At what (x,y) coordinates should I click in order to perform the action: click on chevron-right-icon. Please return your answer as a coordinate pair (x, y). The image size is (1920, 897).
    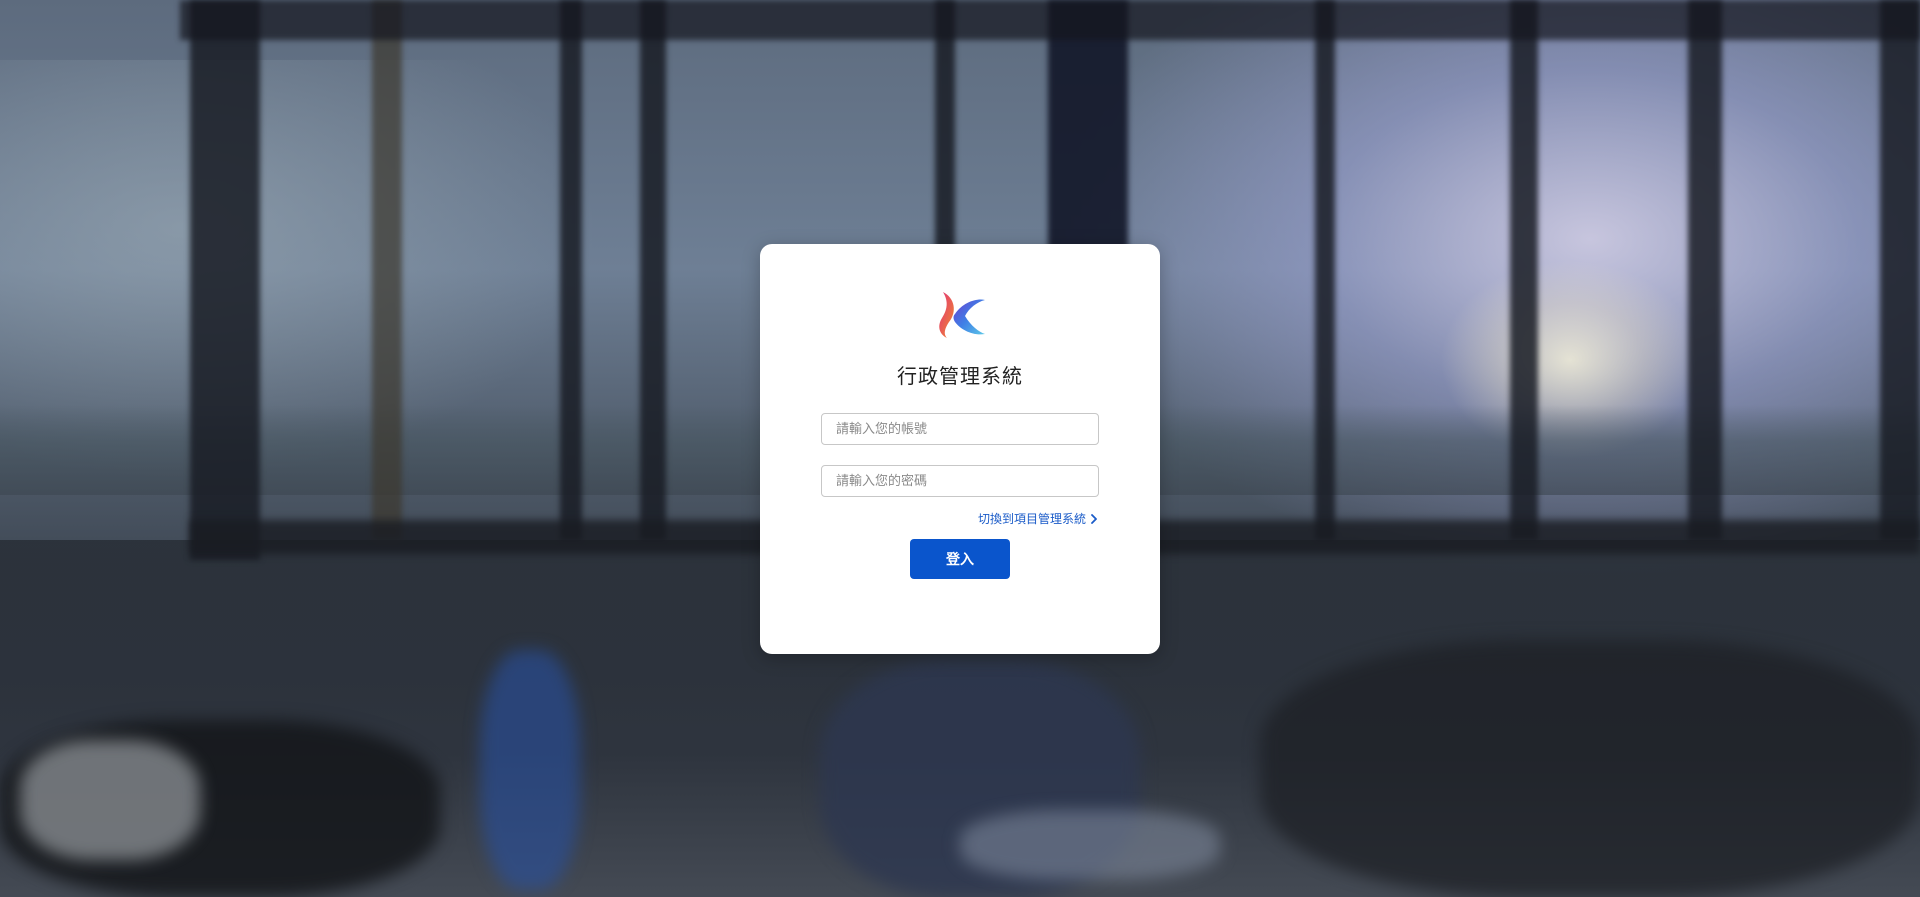
    Looking at the image, I should click on (1094, 518).